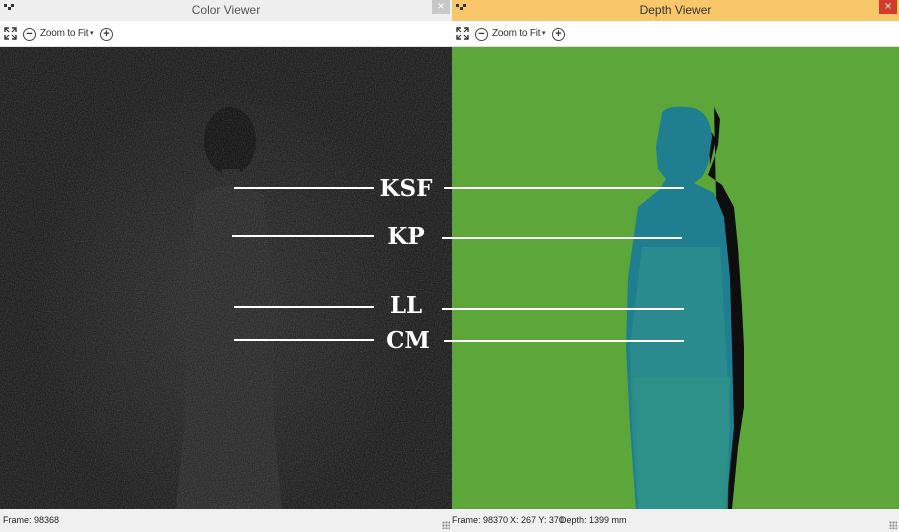  I want to click on frame-counter: Frame: 98368, so click(31, 520).